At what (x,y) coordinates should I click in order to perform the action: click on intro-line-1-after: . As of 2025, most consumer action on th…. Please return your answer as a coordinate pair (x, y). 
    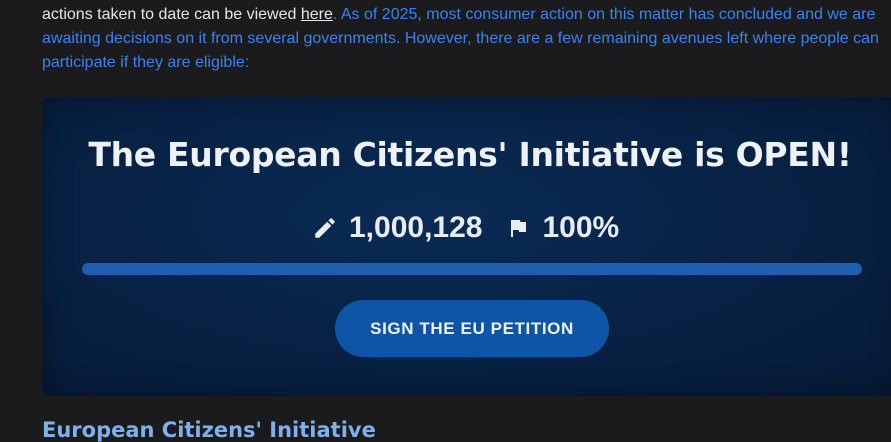
    Looking at the image, I should click on (604, 14).